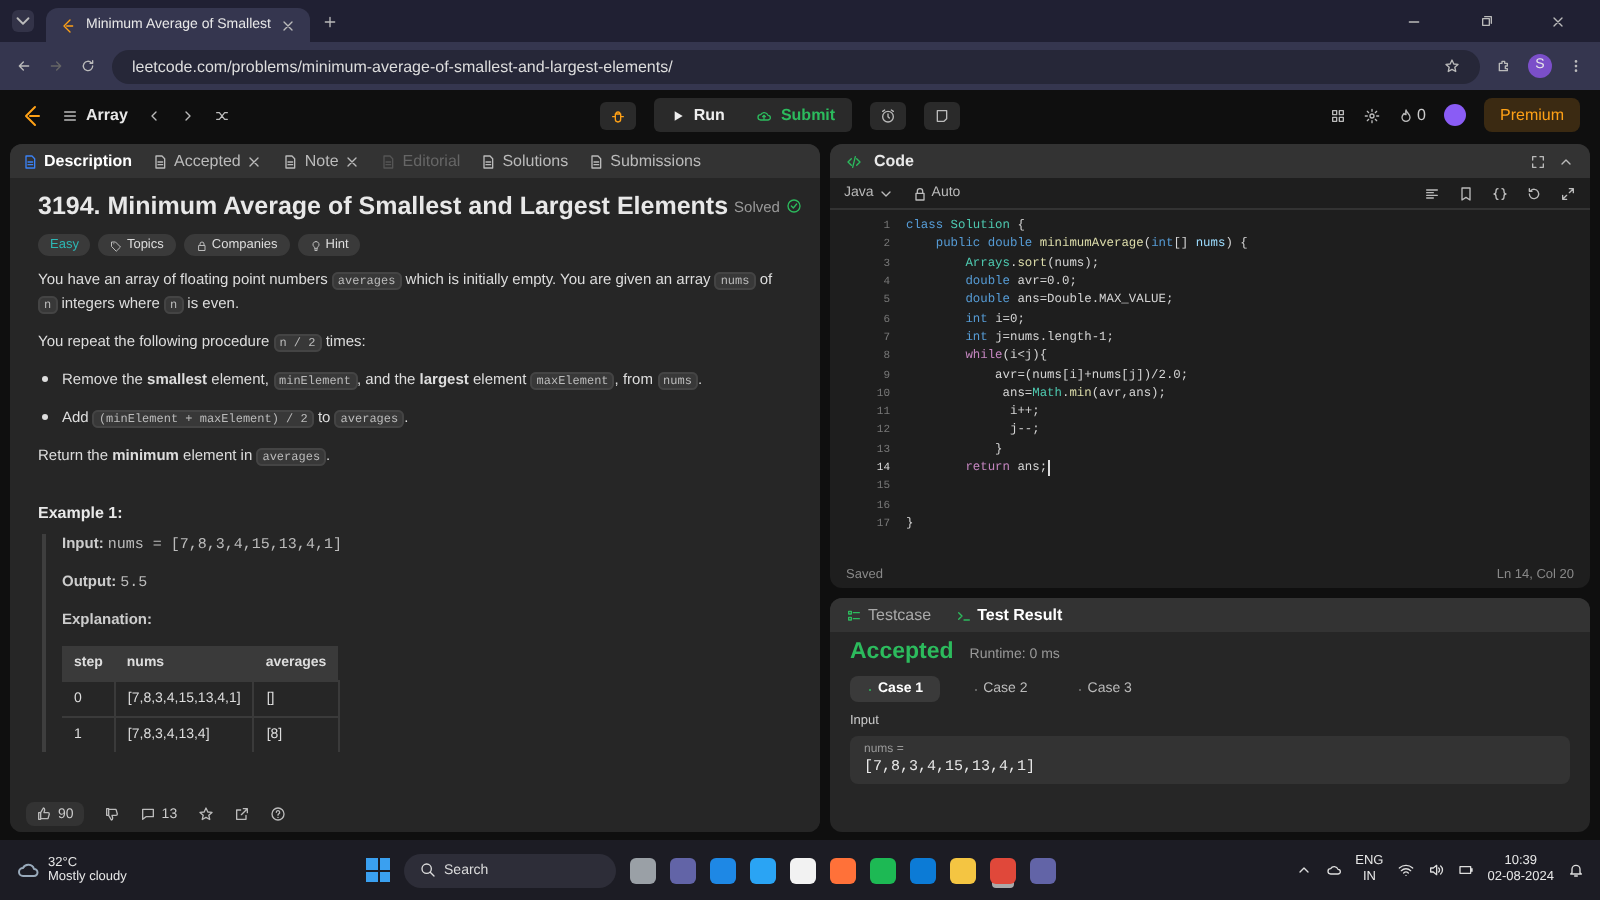 The height and width of the screenshot is (900, 1600). What do you see at coordinates (677, 115) in the screenshot?
I see `play-icon` at bounding box center [677, 115].